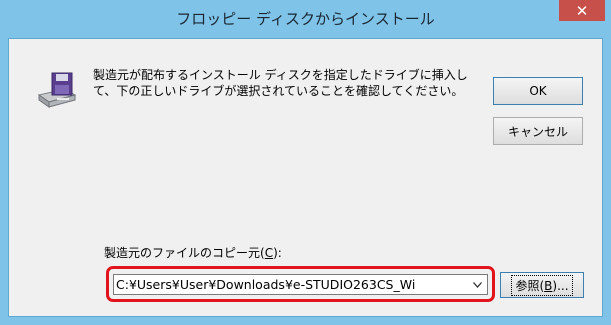  Describe the element at coordinates (530, 285) in the screenshot. I see `browse-label-prefix: 参照(` at that location.